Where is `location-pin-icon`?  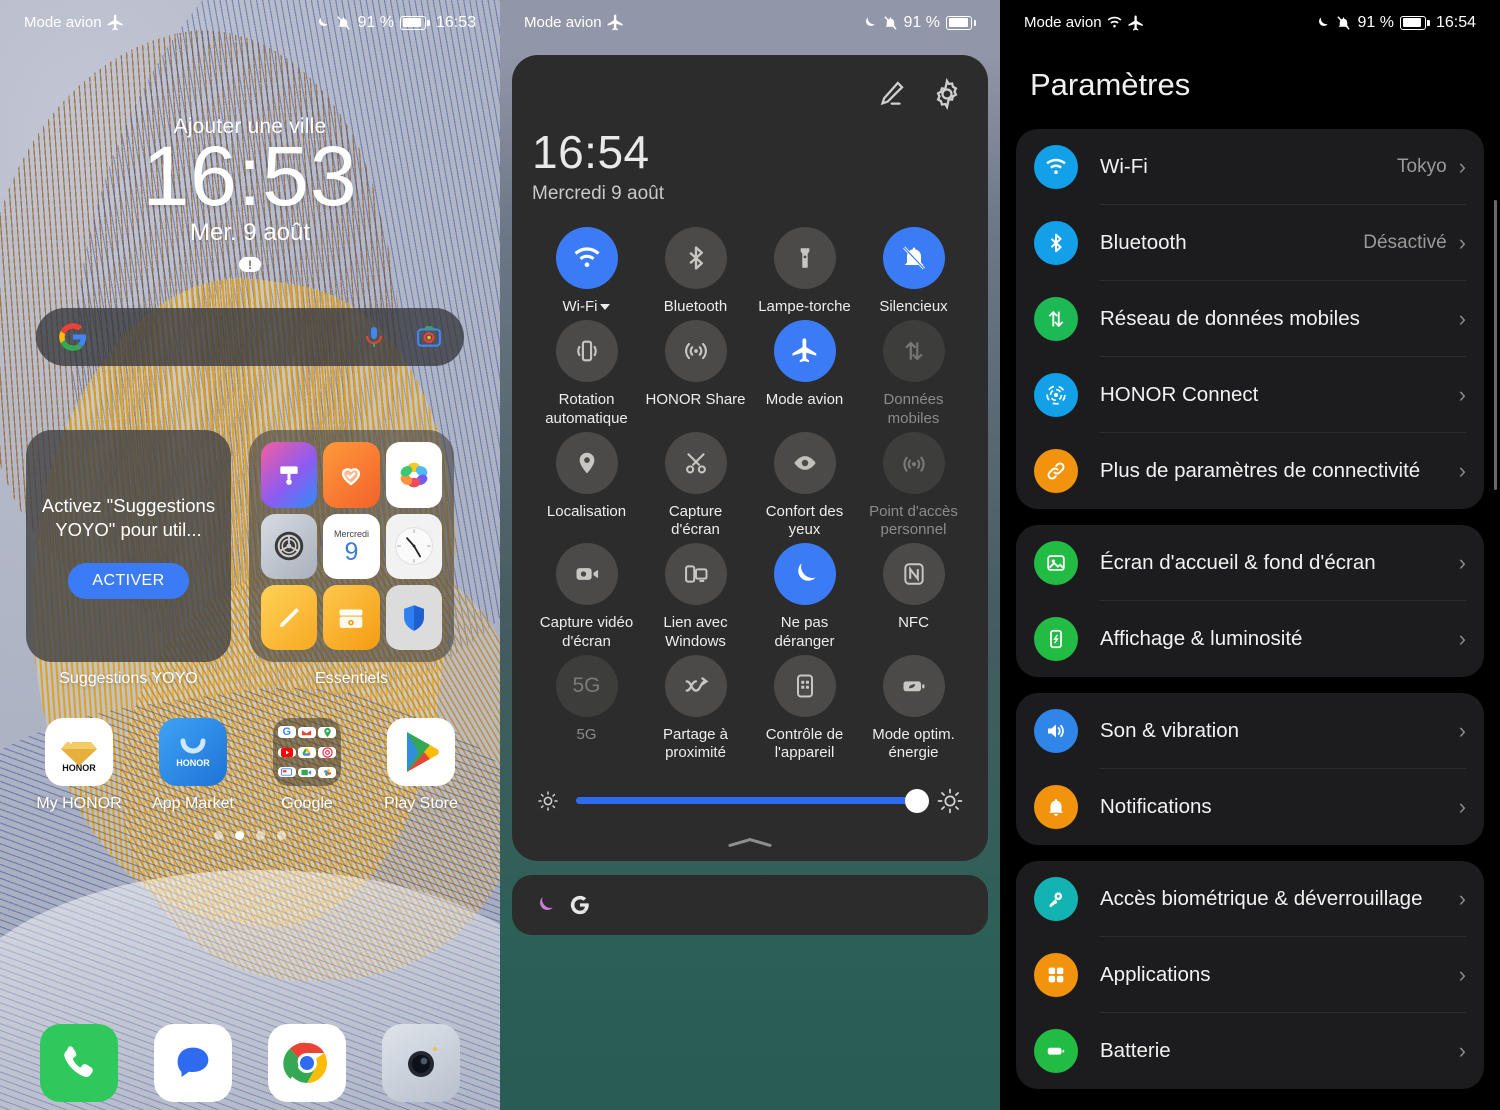
location-pin-icon is located at coordinates (586, 462).